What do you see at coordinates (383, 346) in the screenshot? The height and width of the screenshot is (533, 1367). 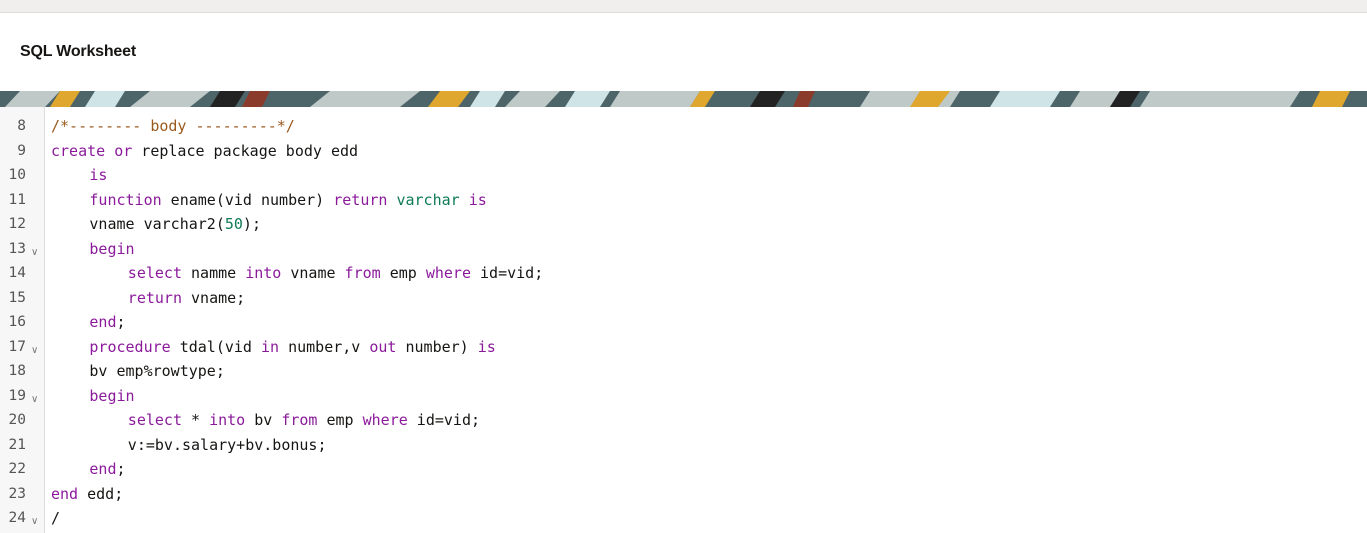 I see `code-token: out` at bounding box center [383, 346].